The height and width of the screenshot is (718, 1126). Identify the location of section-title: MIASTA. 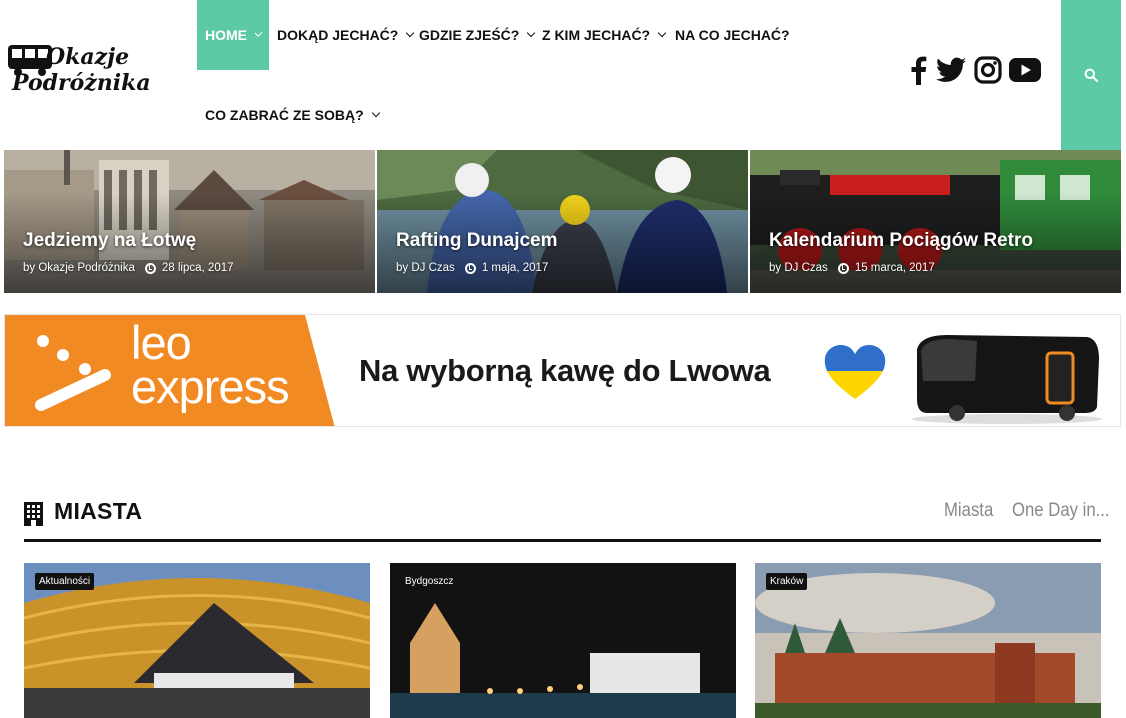
(98, 511).